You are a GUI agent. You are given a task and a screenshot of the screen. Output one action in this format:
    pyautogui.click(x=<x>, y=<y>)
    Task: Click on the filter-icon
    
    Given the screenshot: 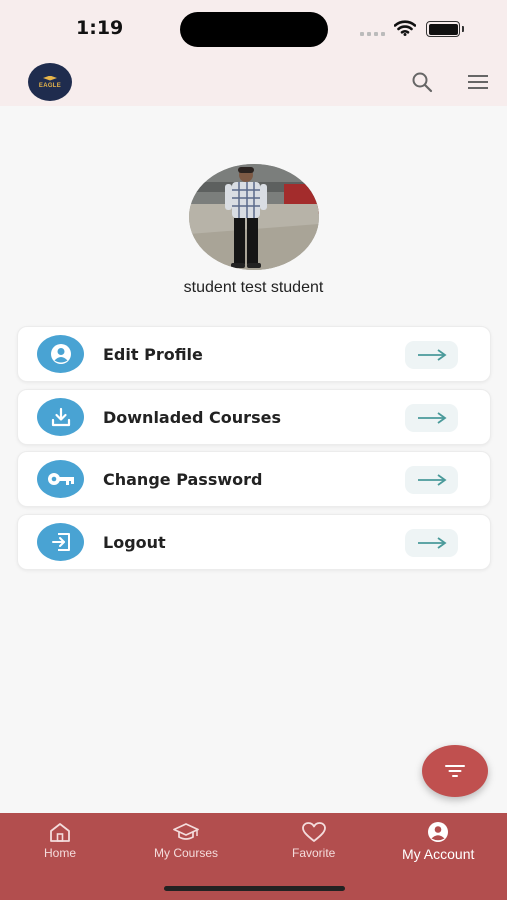 What is the action you would take?
    pyautogui.click(x=455, y=771)
    